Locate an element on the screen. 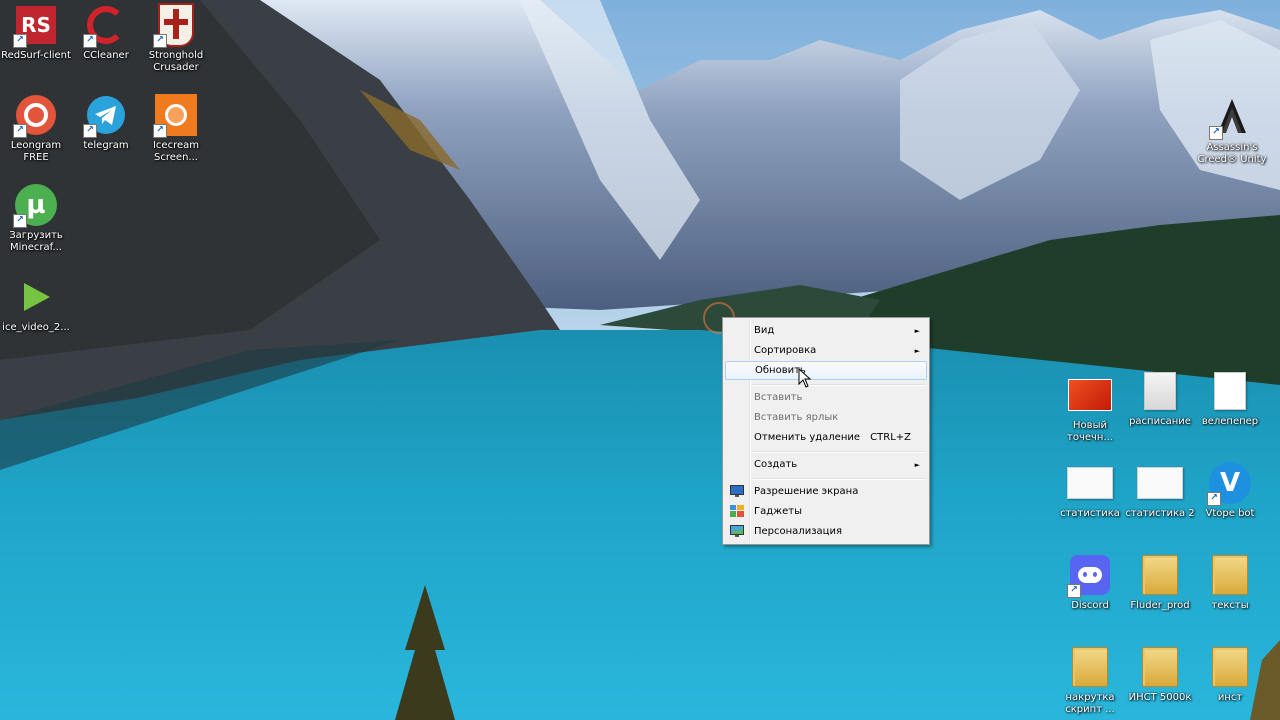  icon-label: RedSurf-client is located at coordinates (36, 55).